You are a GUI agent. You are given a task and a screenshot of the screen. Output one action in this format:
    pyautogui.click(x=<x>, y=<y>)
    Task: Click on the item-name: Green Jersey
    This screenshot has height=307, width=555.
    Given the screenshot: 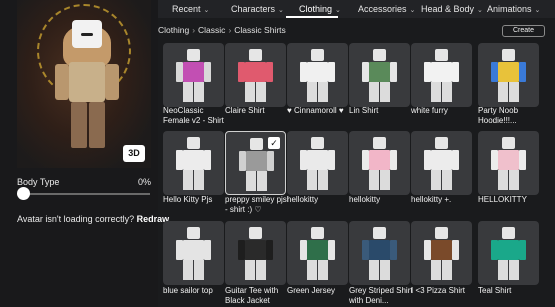 What is the action you would take?
    pyautogui.click(x=319, y=291)
    